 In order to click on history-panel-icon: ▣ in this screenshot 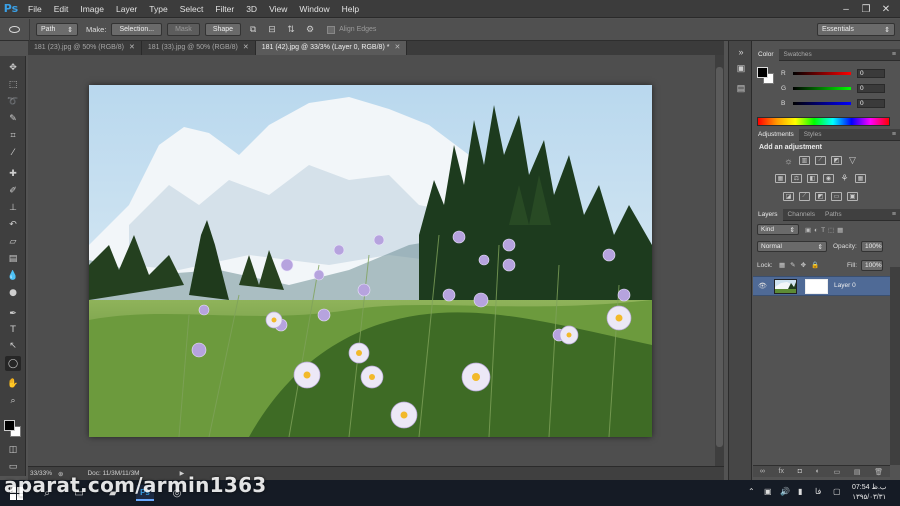, I will do `click(741, 68)`.